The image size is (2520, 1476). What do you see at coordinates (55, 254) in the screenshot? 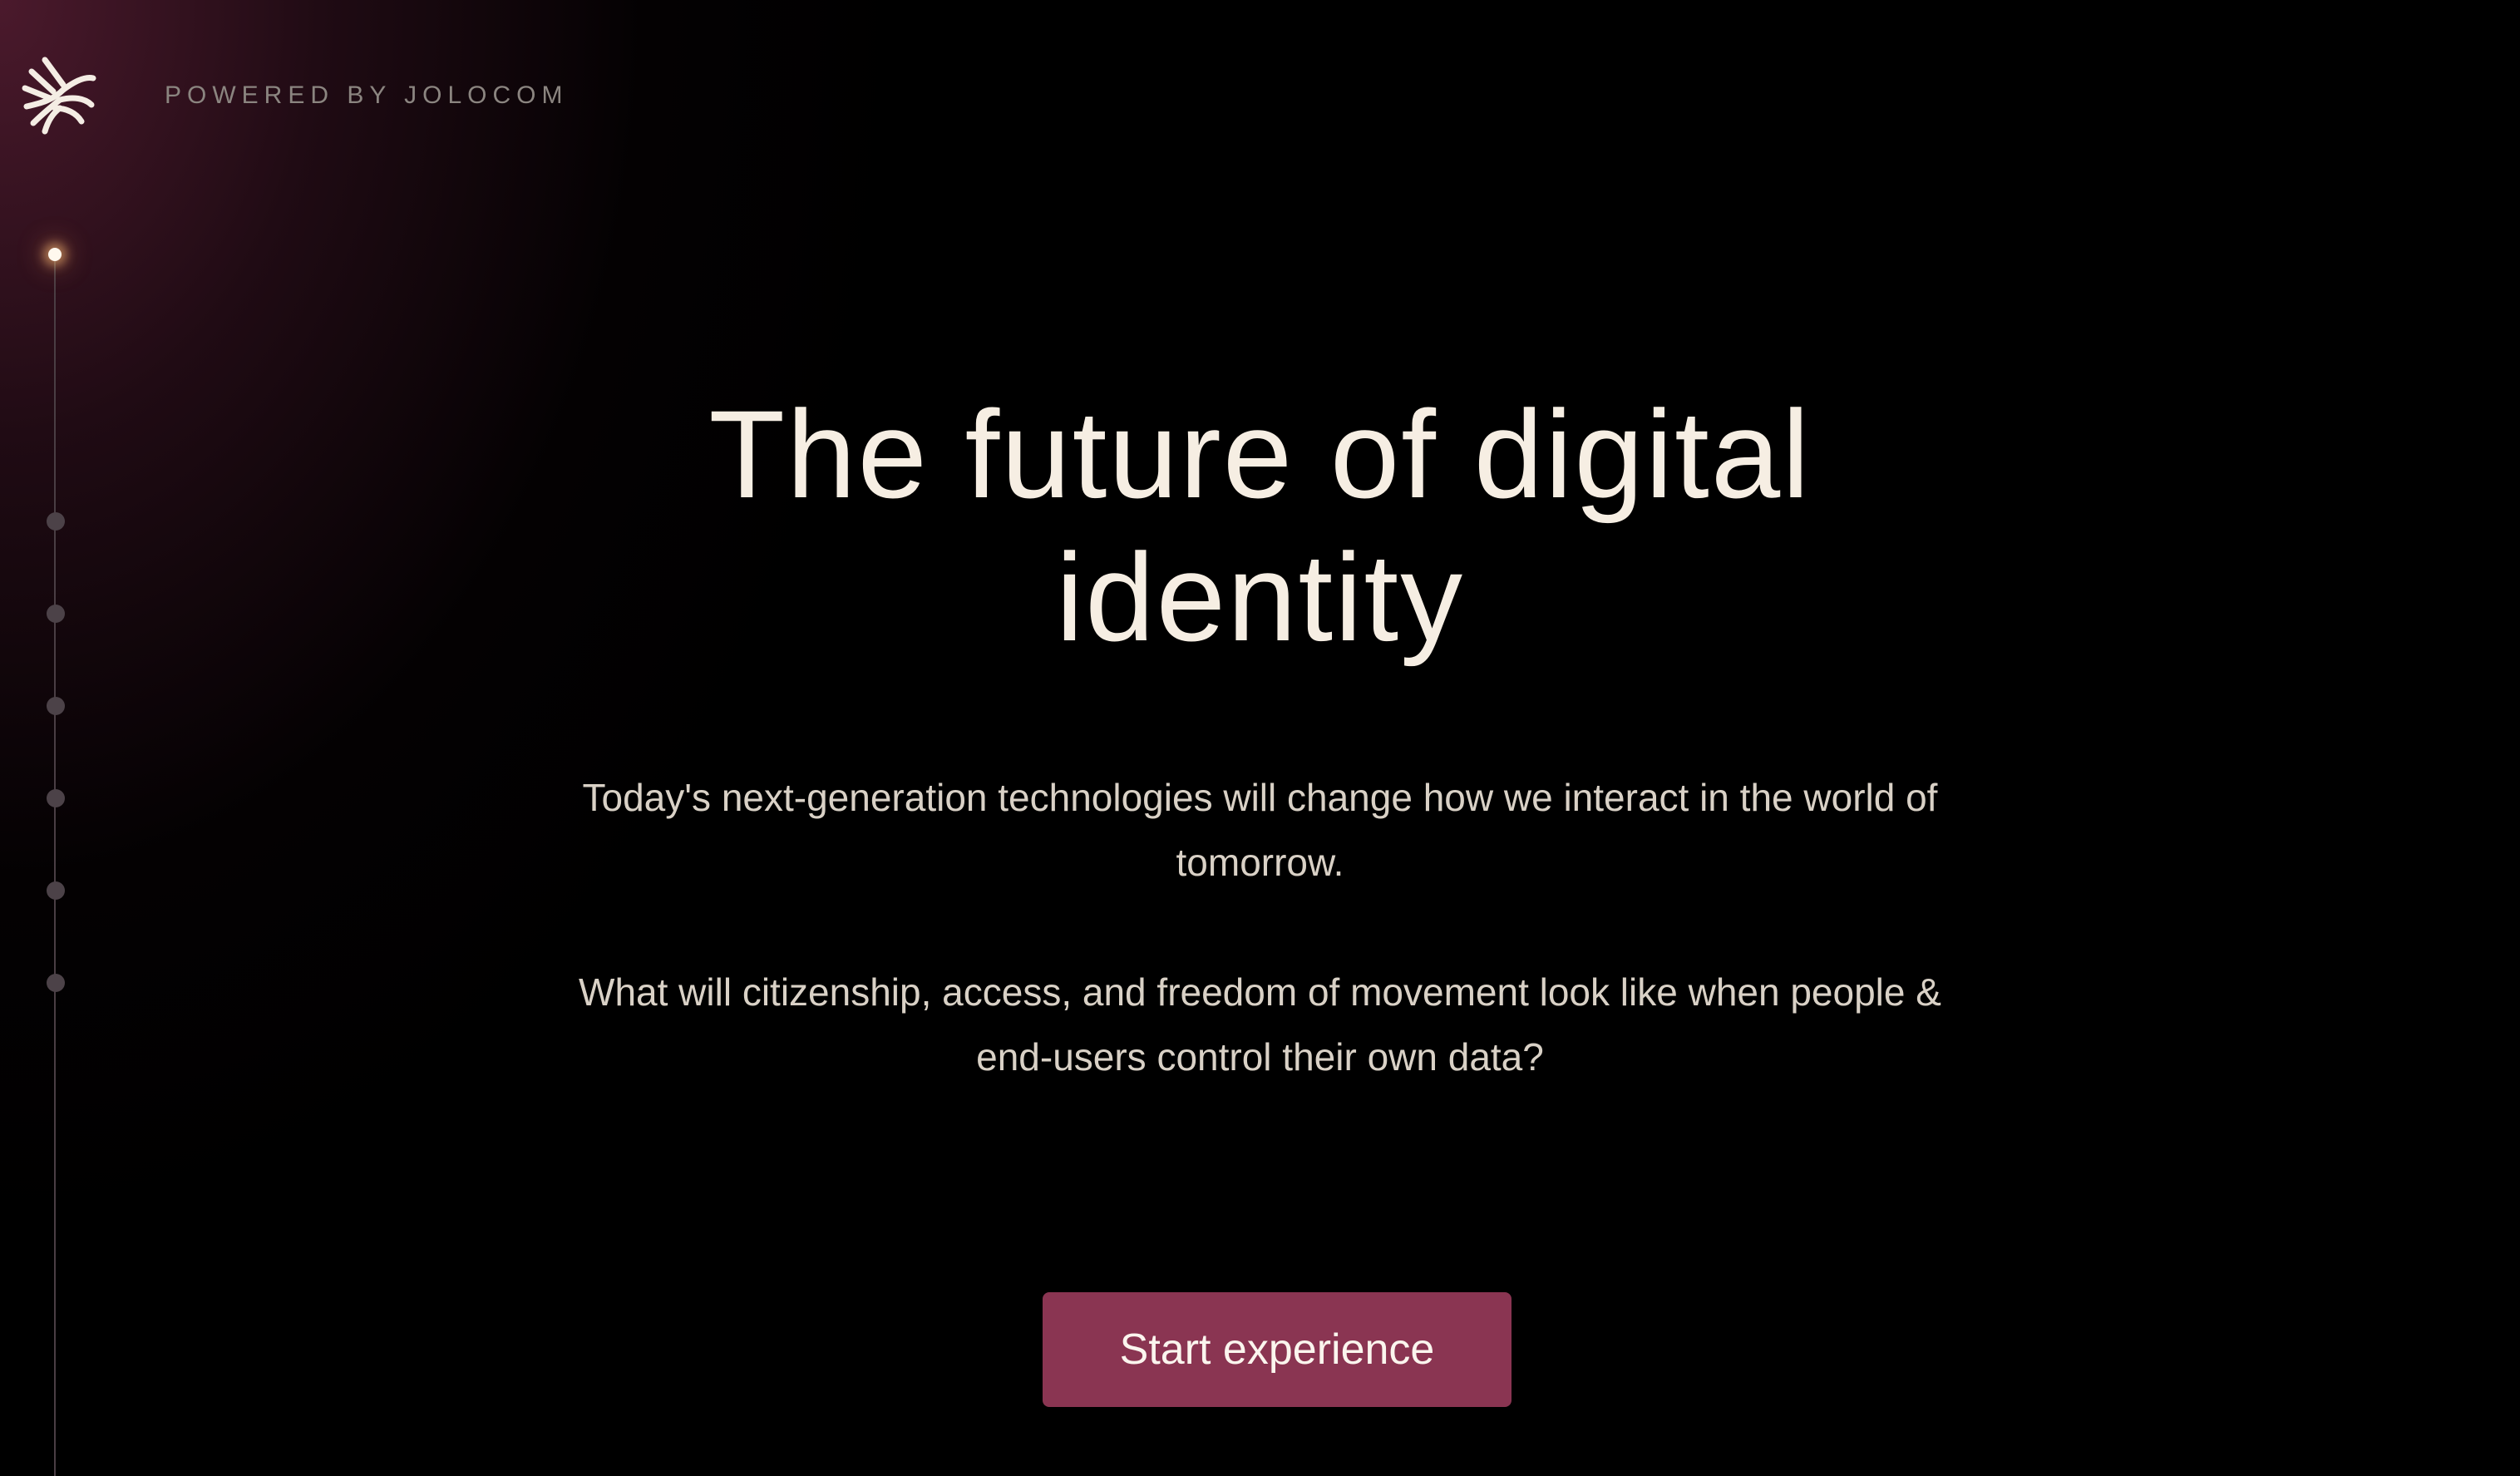
I see `timeline-step-active` at bounding box center [55, 254].